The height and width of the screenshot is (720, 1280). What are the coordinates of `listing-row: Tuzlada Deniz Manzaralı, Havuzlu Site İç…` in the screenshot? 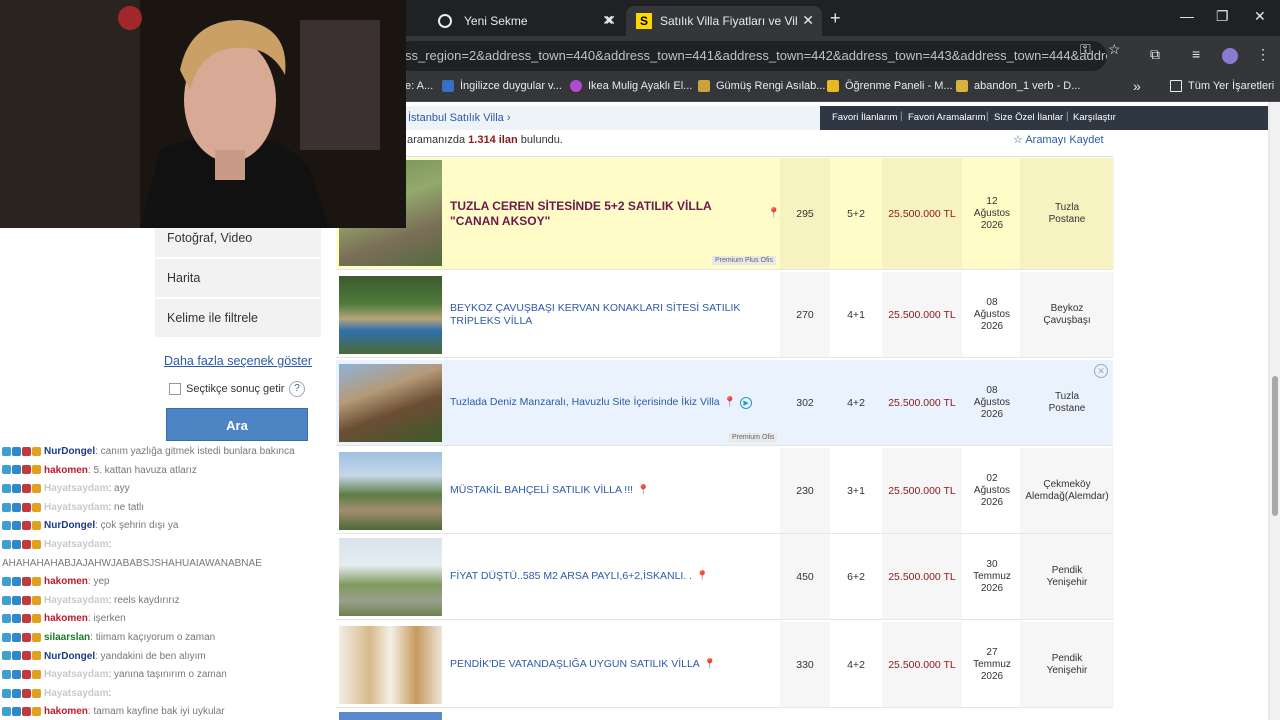 It's located at (724, 403).